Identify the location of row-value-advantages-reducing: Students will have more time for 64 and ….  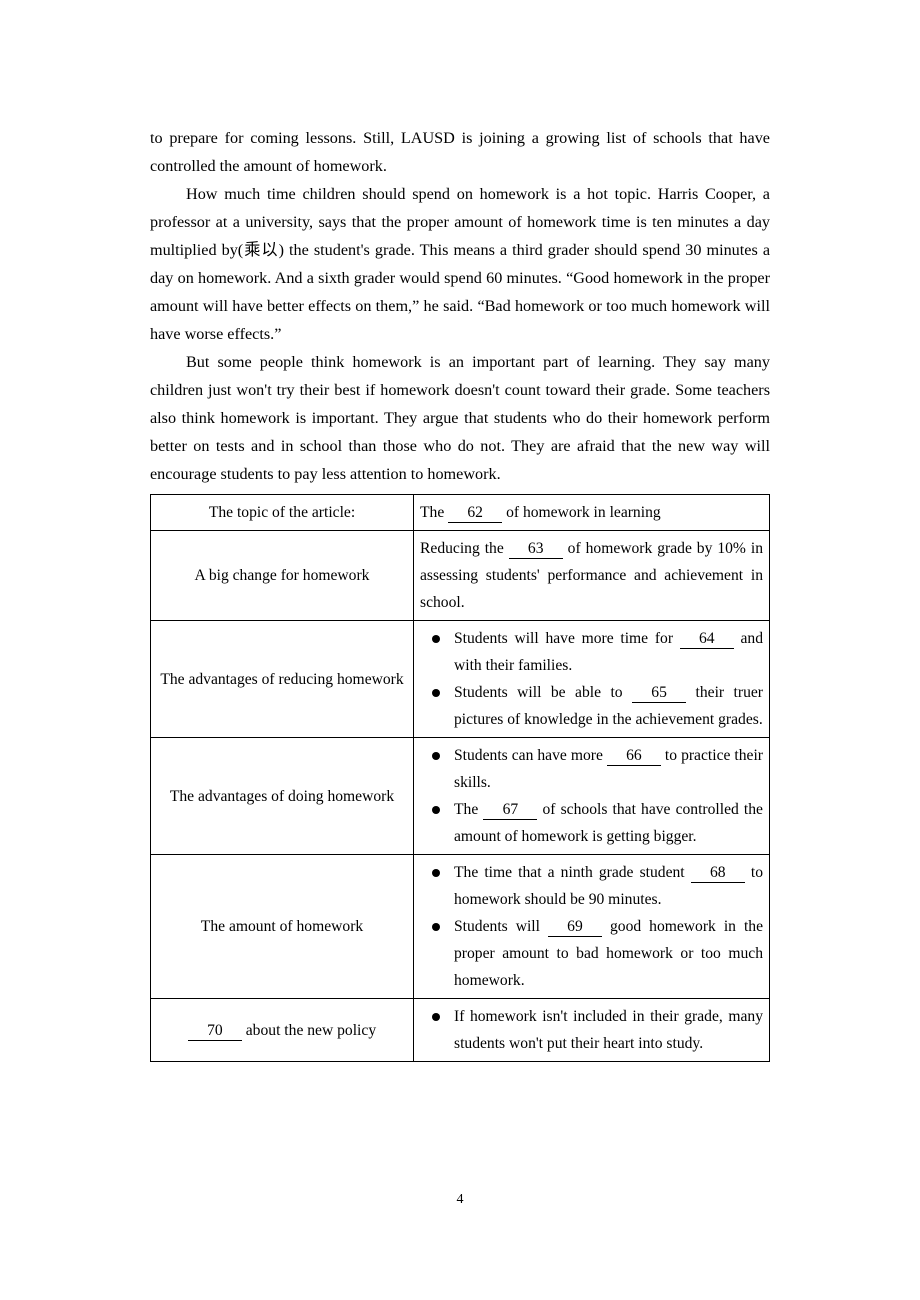
(591, 679).